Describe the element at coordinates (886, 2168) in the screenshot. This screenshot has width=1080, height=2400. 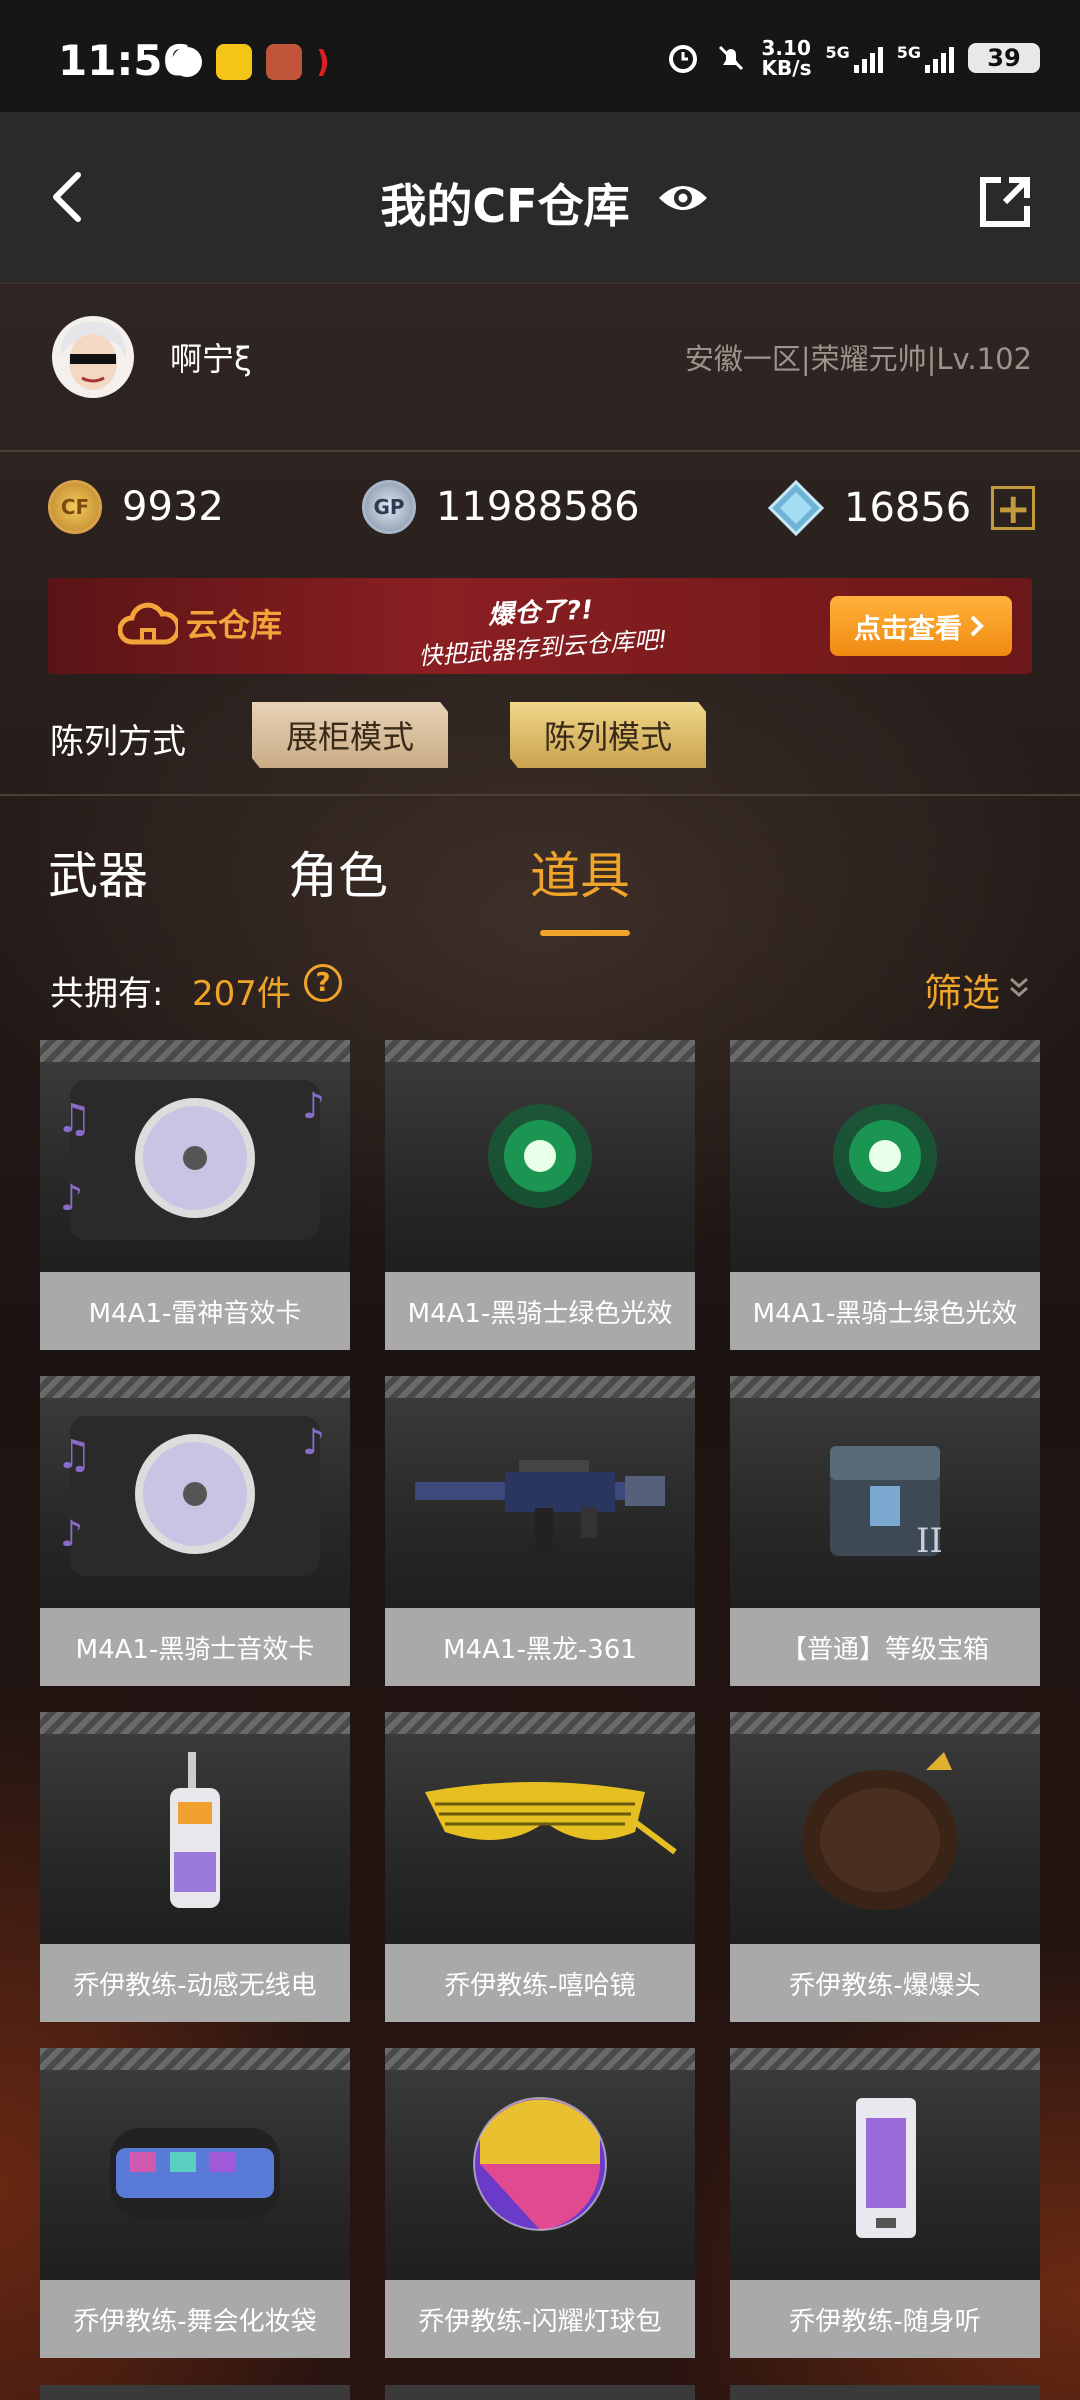
I see `cassette-icon` at that location.